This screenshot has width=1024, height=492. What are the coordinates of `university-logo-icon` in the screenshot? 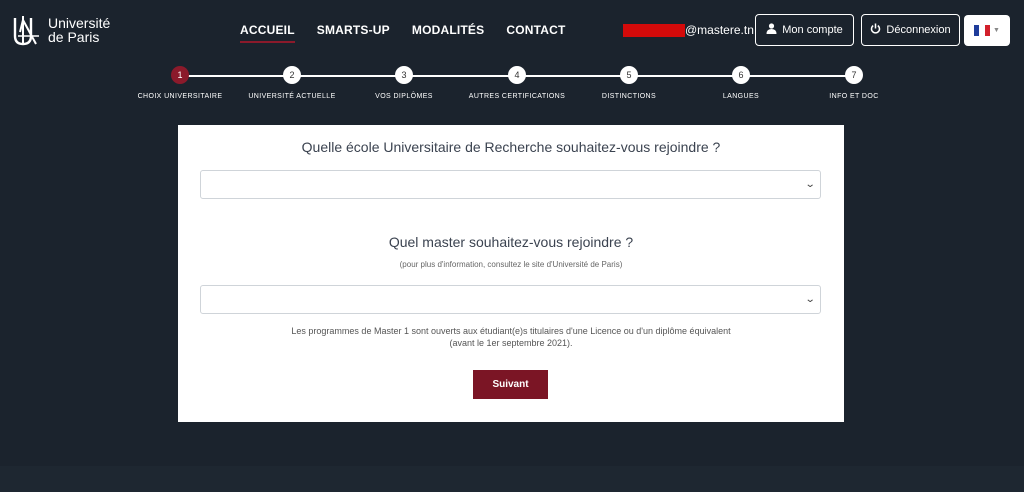 It's located at (26, 31).